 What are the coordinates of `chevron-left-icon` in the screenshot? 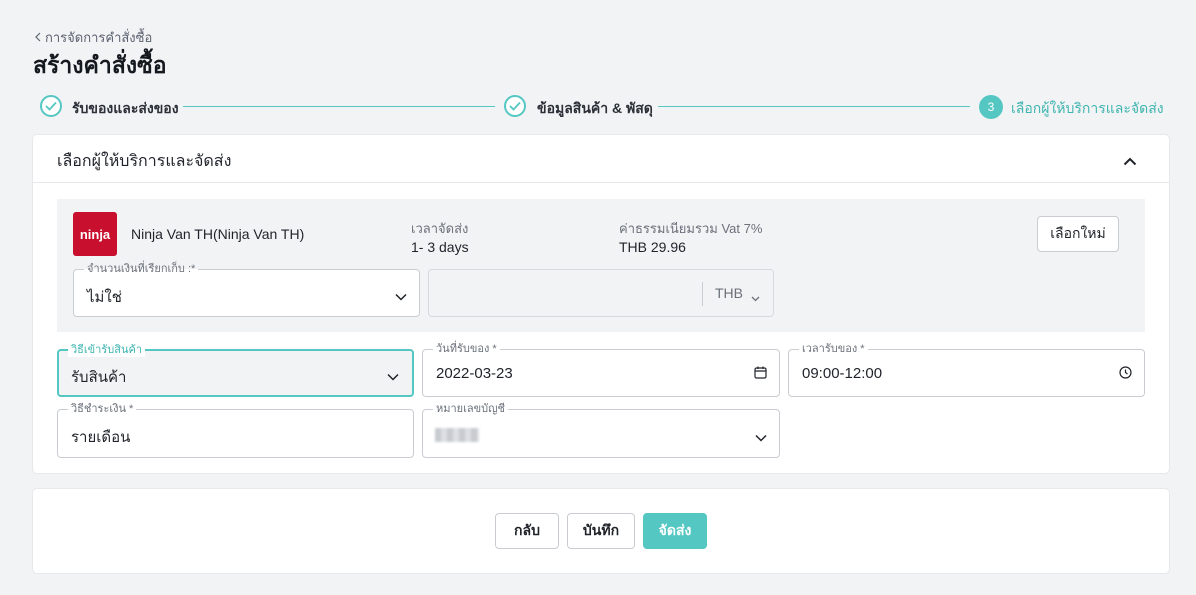 It's located at (38, 37).